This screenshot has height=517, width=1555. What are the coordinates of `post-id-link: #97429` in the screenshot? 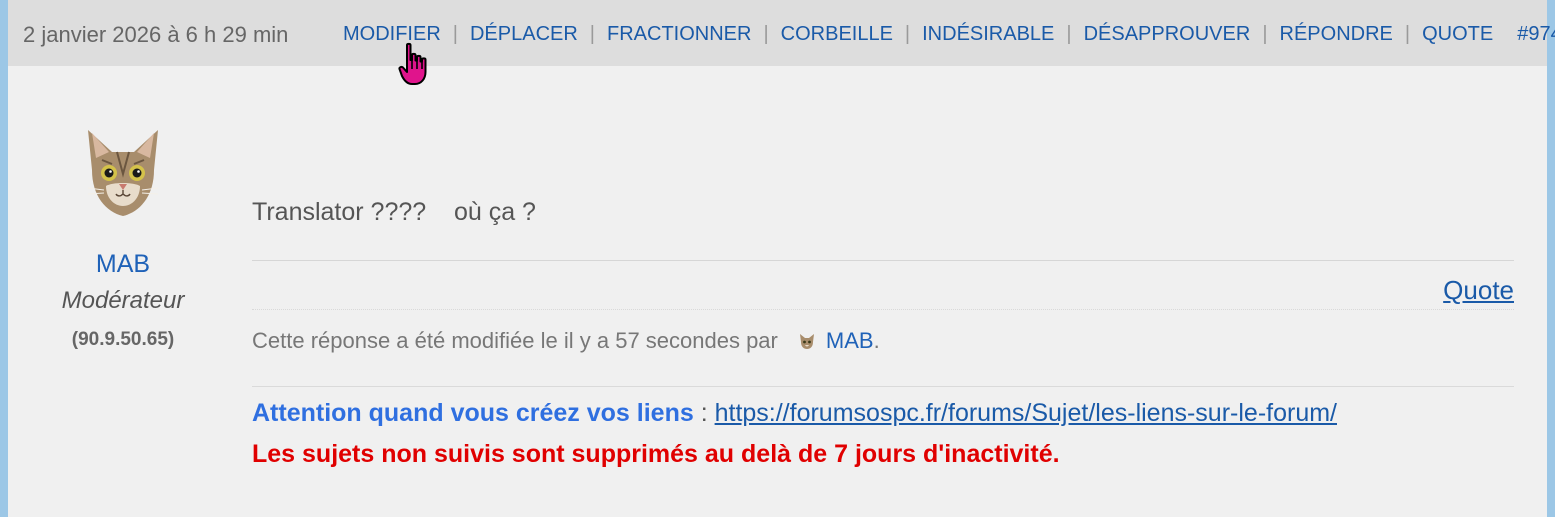 It's located at (1536, 34).